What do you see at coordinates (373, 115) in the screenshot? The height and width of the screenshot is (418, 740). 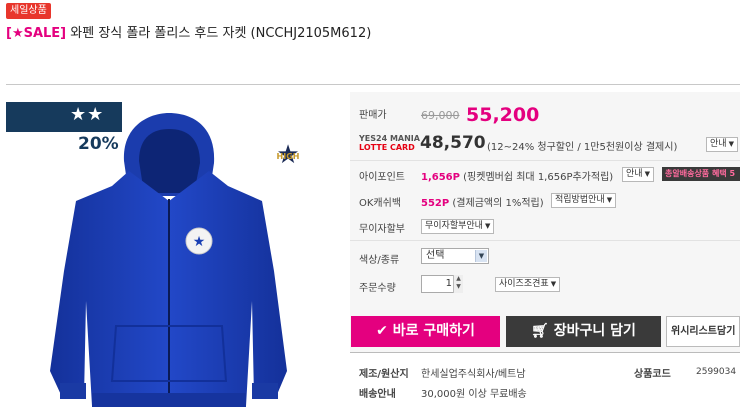 I see `price-label: 판매가` at bounding box center [373, 115].